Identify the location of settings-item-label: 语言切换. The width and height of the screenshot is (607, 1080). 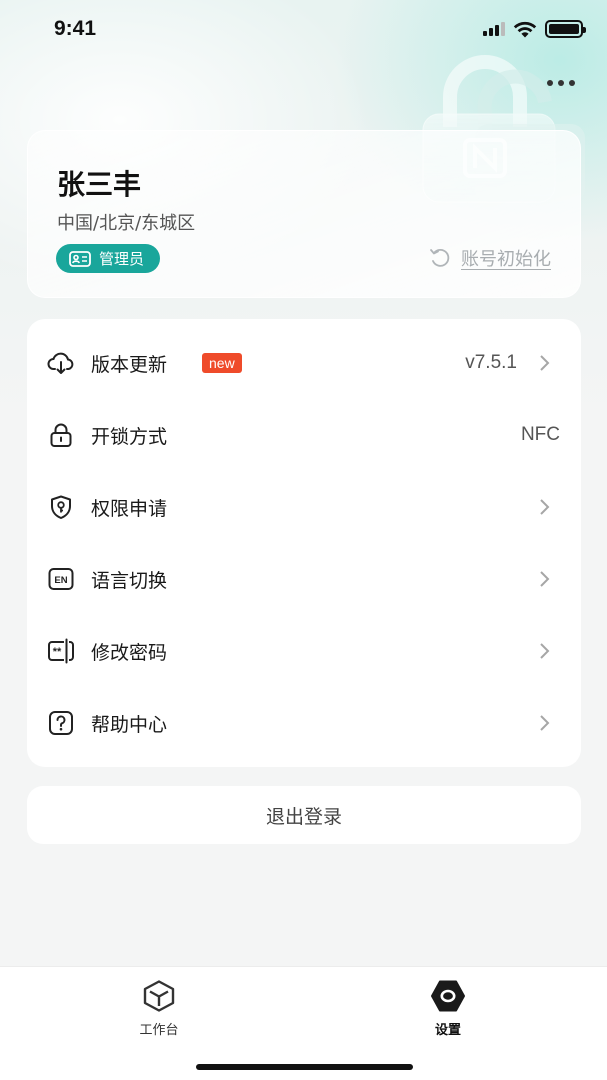
(129, 580).